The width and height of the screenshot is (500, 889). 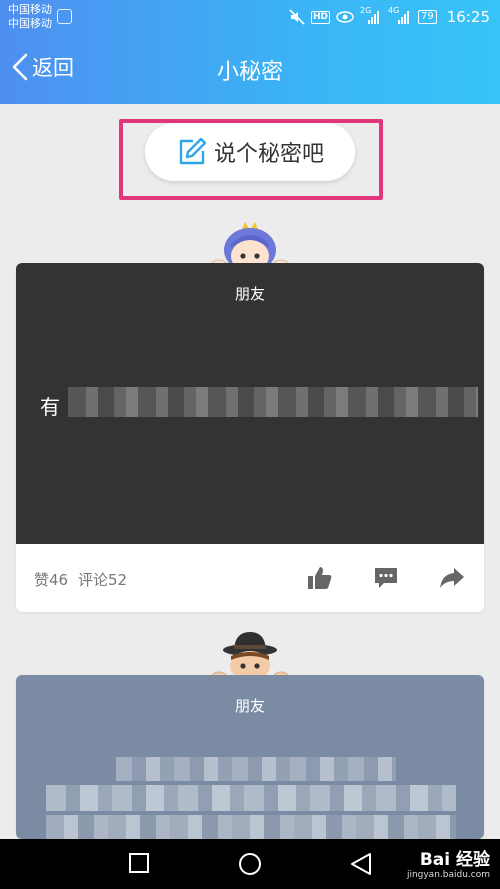 I want to click on hd-badge: HD, so click(x=321, y=17).